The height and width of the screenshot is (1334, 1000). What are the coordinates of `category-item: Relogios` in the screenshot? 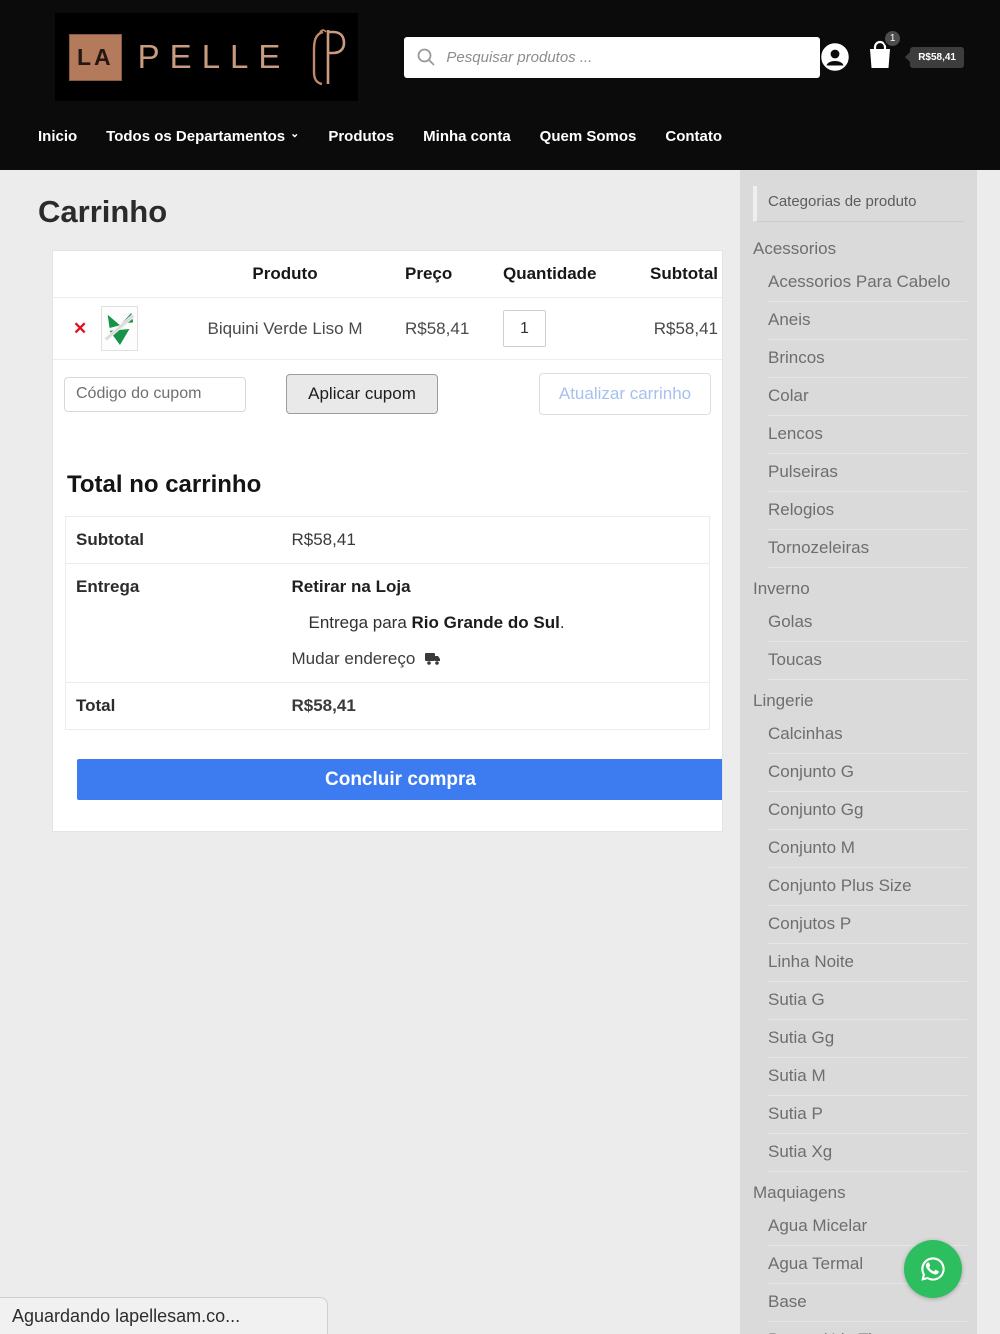 It's located at (867, 511).